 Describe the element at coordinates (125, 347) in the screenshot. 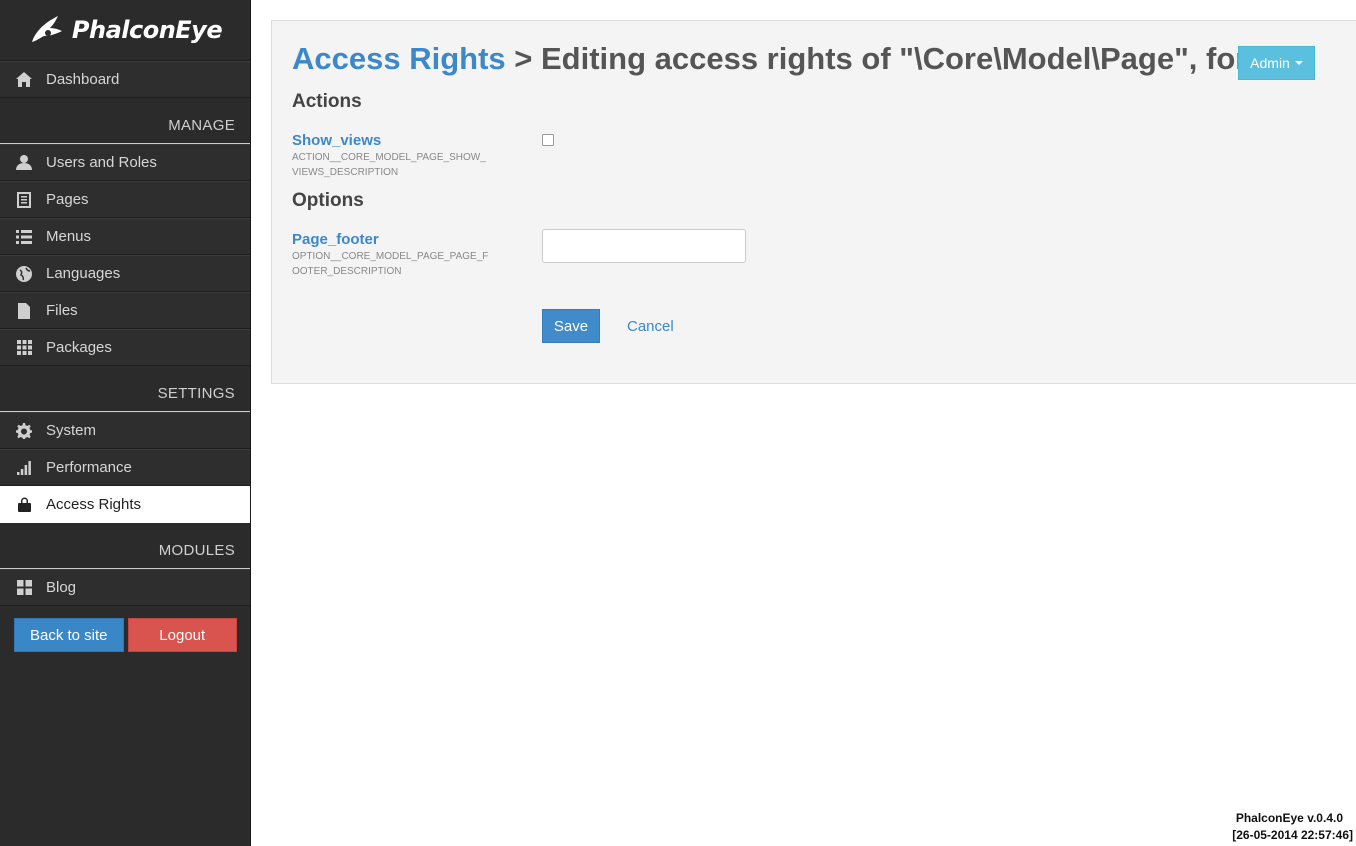

I see `sidebar-item-packages: Packages` at that location.